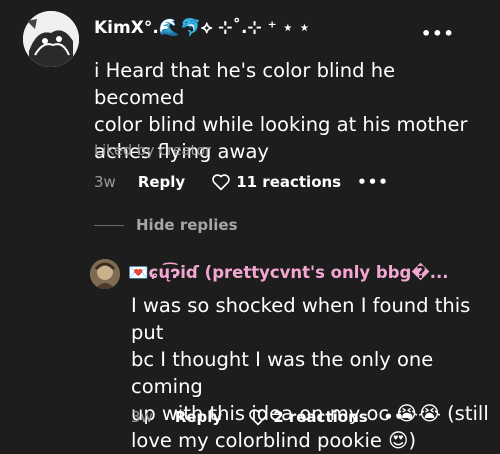 This screenshot has width=500, height=454. I want to click on reply-avatar-artwork-icon, so click(105, 274).